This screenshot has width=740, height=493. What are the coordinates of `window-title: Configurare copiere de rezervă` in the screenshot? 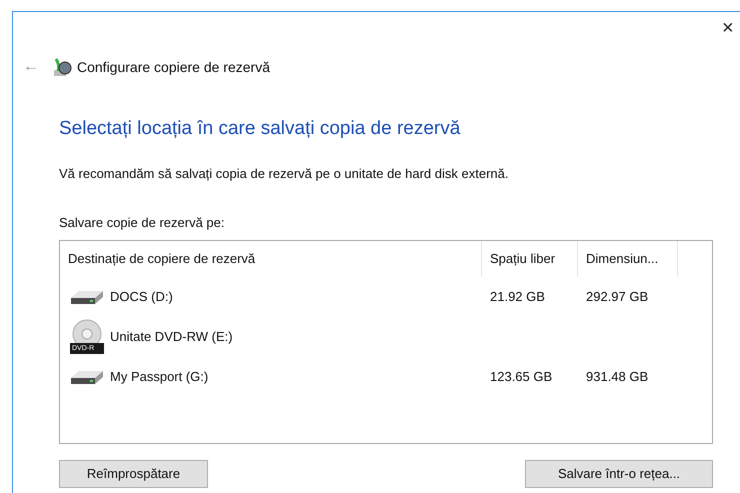 It's located at (173, 67).